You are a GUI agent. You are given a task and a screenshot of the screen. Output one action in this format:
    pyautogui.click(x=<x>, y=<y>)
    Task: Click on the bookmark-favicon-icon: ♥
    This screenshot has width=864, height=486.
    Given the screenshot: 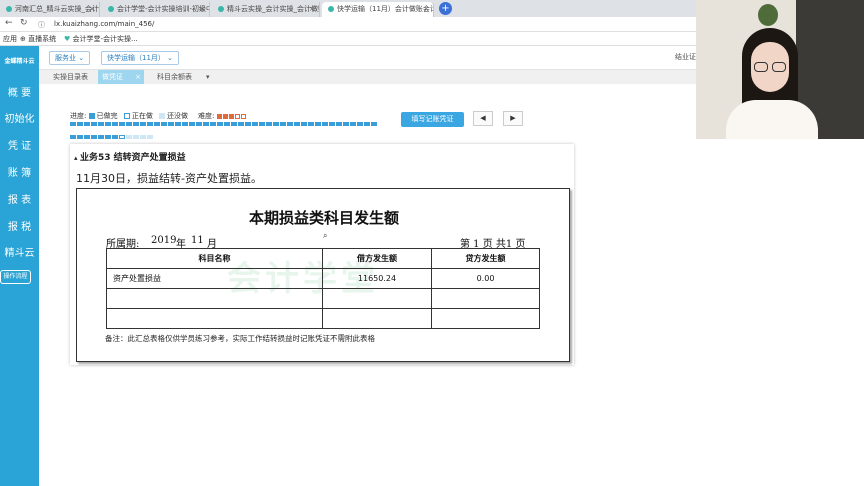 What is the action you would take?
    pyautogui.click(x=68, y=39)
    